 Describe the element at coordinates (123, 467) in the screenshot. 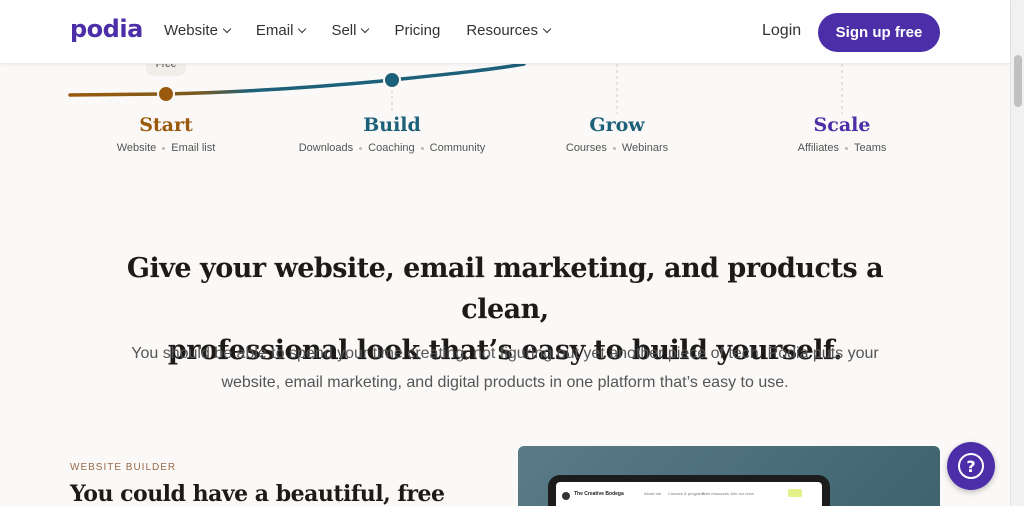

I see `section-eyebrow: WEBSITE BUILDER` at that location.